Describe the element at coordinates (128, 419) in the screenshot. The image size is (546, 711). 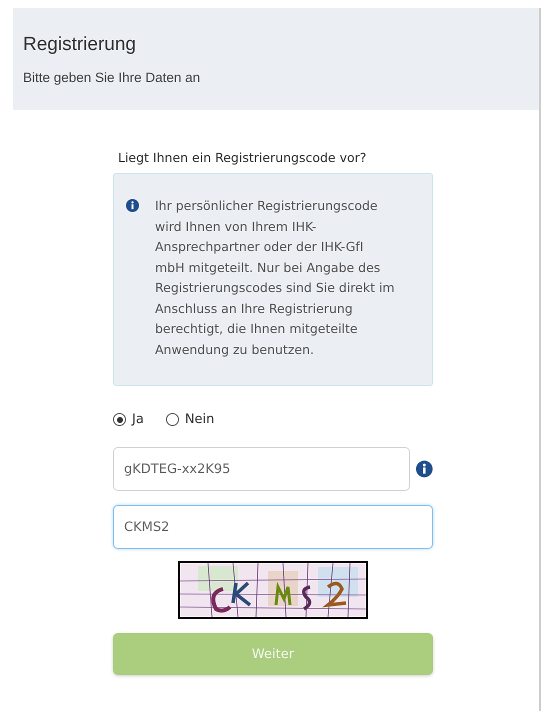
I see `radio-option: Ja` at that location.